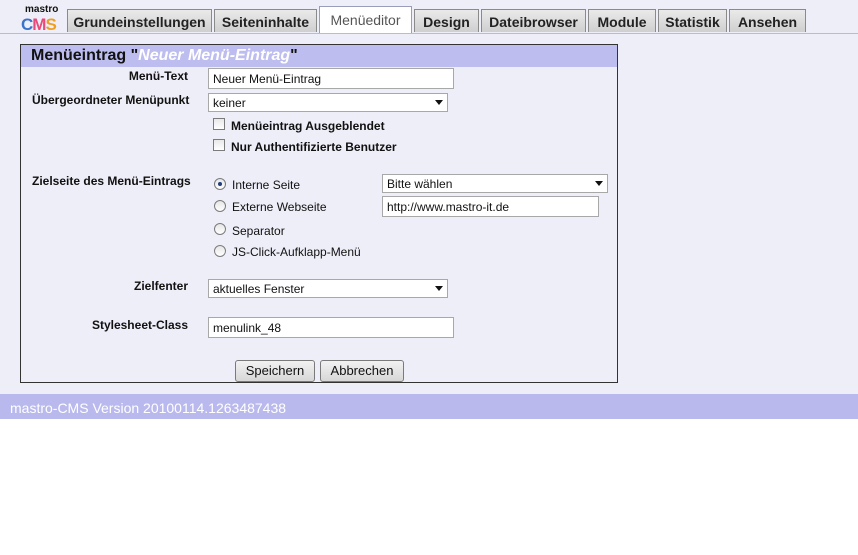  What do you see at coordinates (362, 371) in the screenshot?
I see `cancel-button: Abbrechen` at bounding box center [362, 371].